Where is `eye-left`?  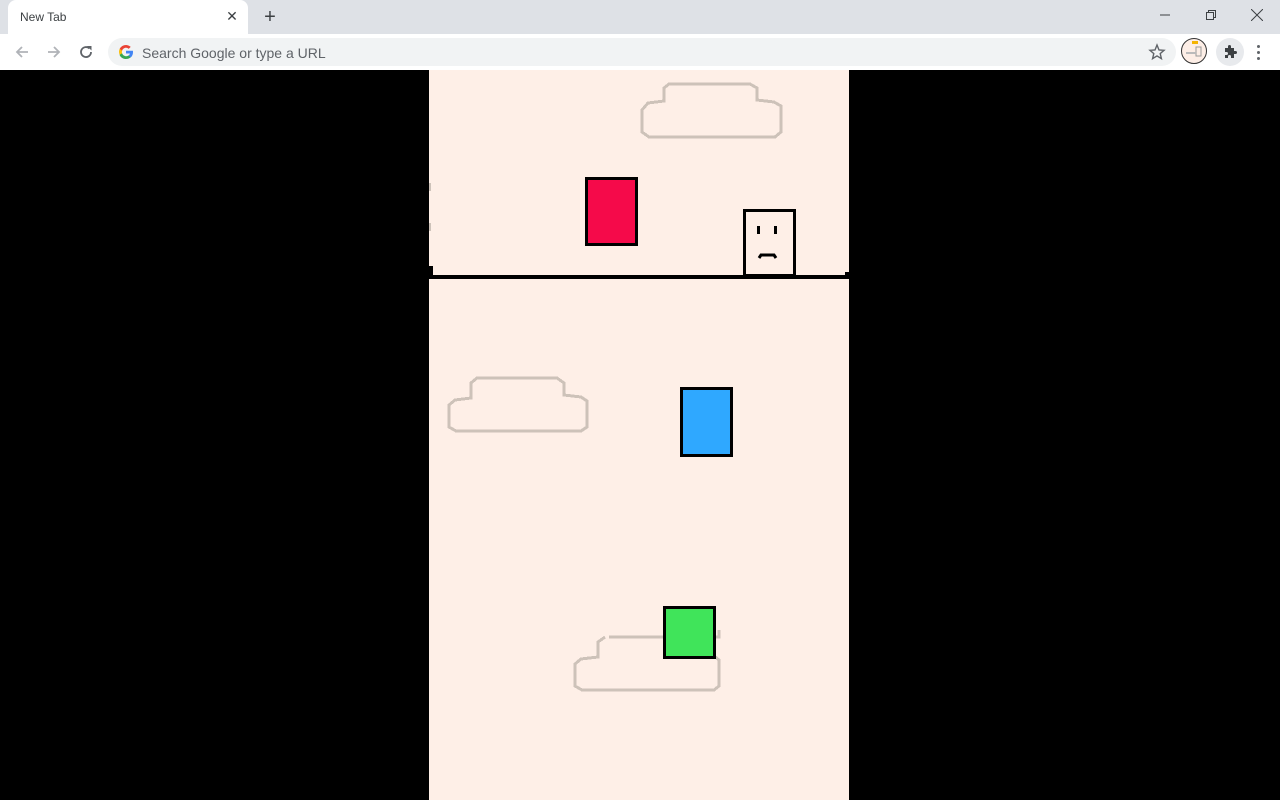 eye-left is located at coordinates (758, 230).